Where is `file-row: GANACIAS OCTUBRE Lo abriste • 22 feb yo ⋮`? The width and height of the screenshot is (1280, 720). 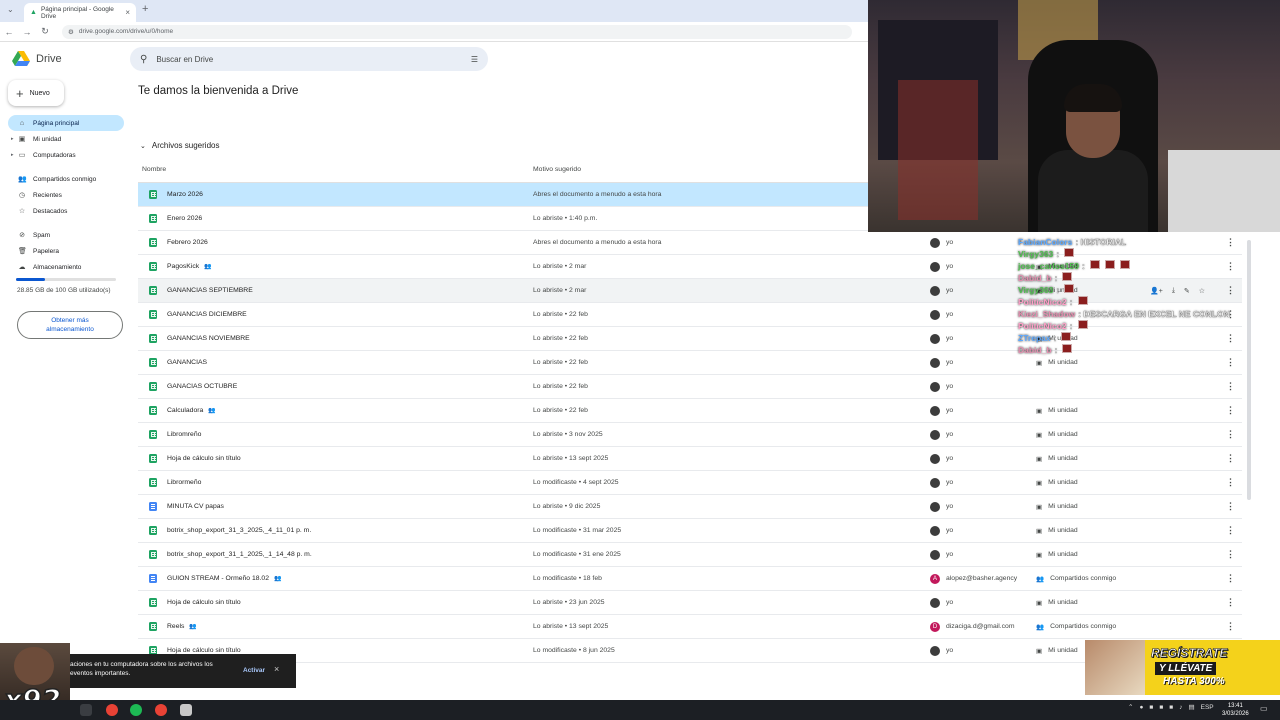 file-row: GANACIAS OCTUBRE Lo abriste • 22 feb yo ⋮ is located at coordinates (690, 387).